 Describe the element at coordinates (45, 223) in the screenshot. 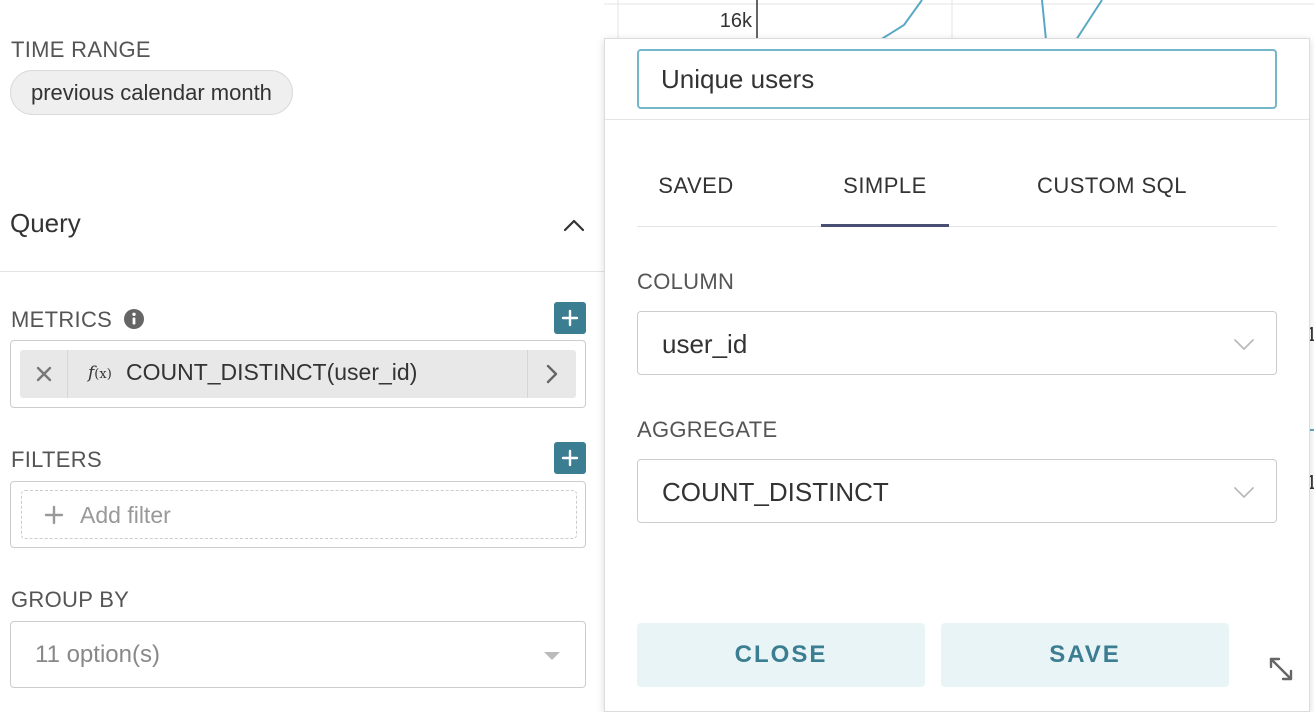

I see `query-section-title: Query` at that location.